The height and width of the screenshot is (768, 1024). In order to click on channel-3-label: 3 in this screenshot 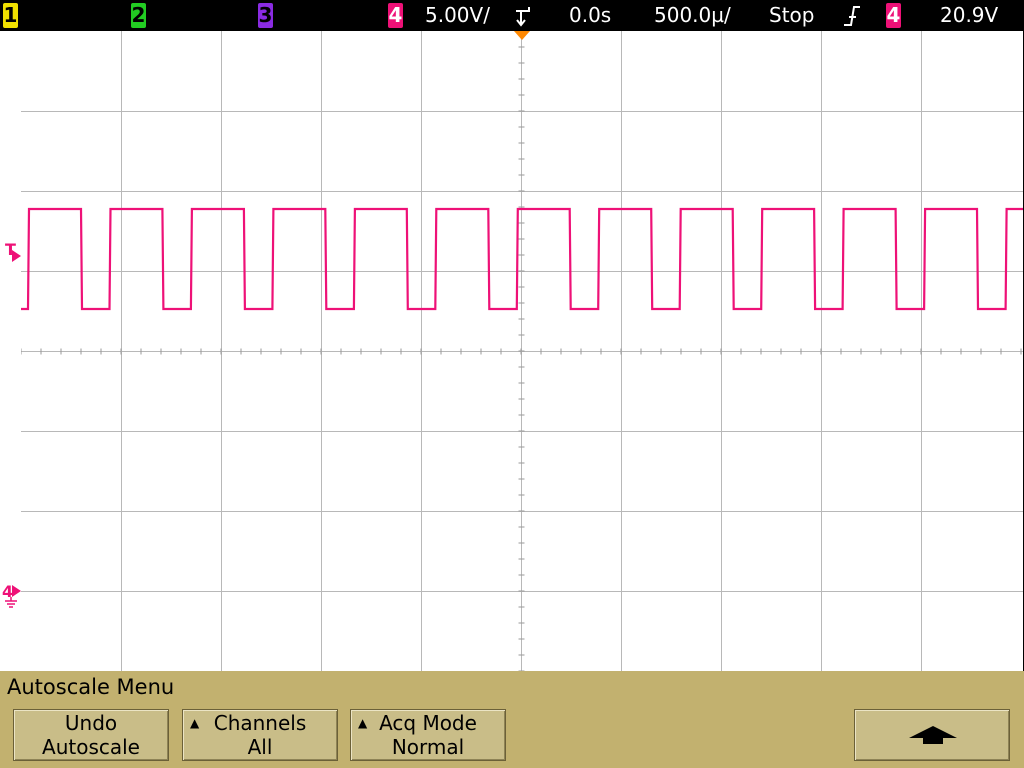, I will do `click(265, 15)`.